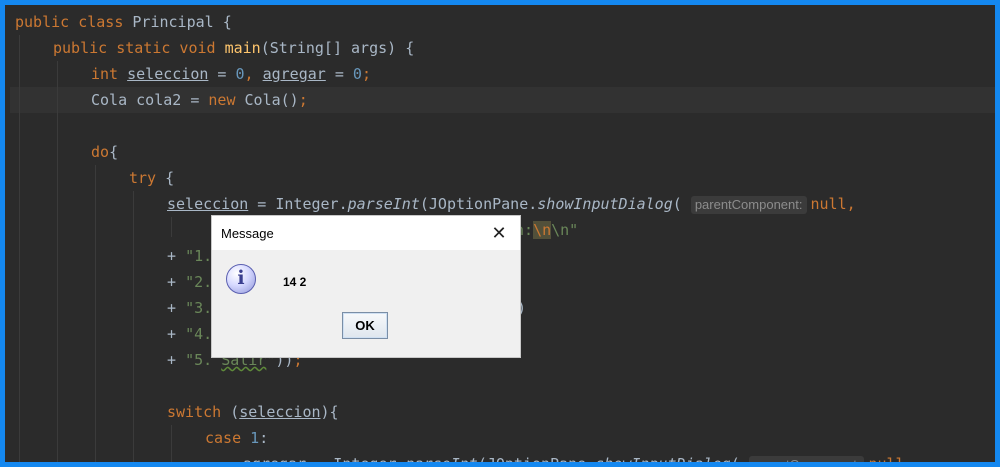 This screenshot has height=467, width=1000. I want to click on code-line: public static void main(String[] args) {, so click(234, 48).